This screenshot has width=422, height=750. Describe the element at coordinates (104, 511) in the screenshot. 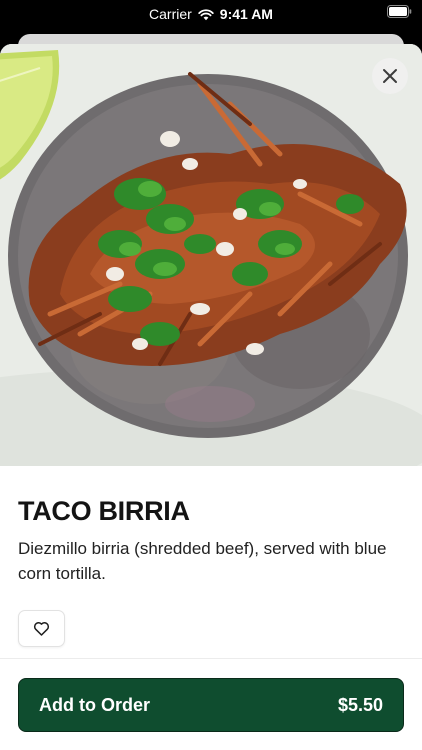

I see `item-title: TACO BIRRIA` at that location.